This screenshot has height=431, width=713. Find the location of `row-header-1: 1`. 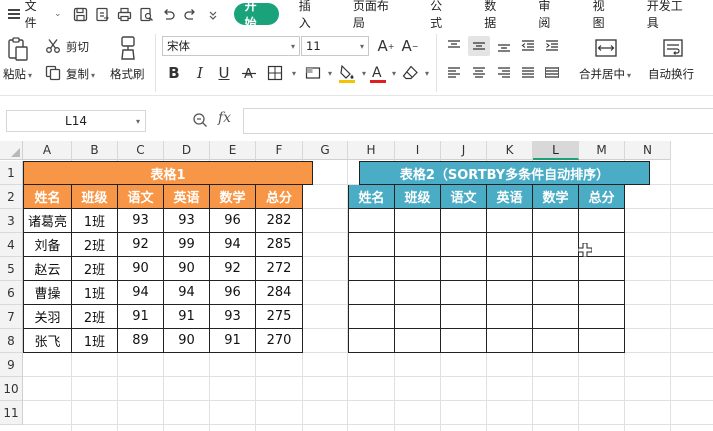

row-header-1: 1 is located at coordinates (11, 173).